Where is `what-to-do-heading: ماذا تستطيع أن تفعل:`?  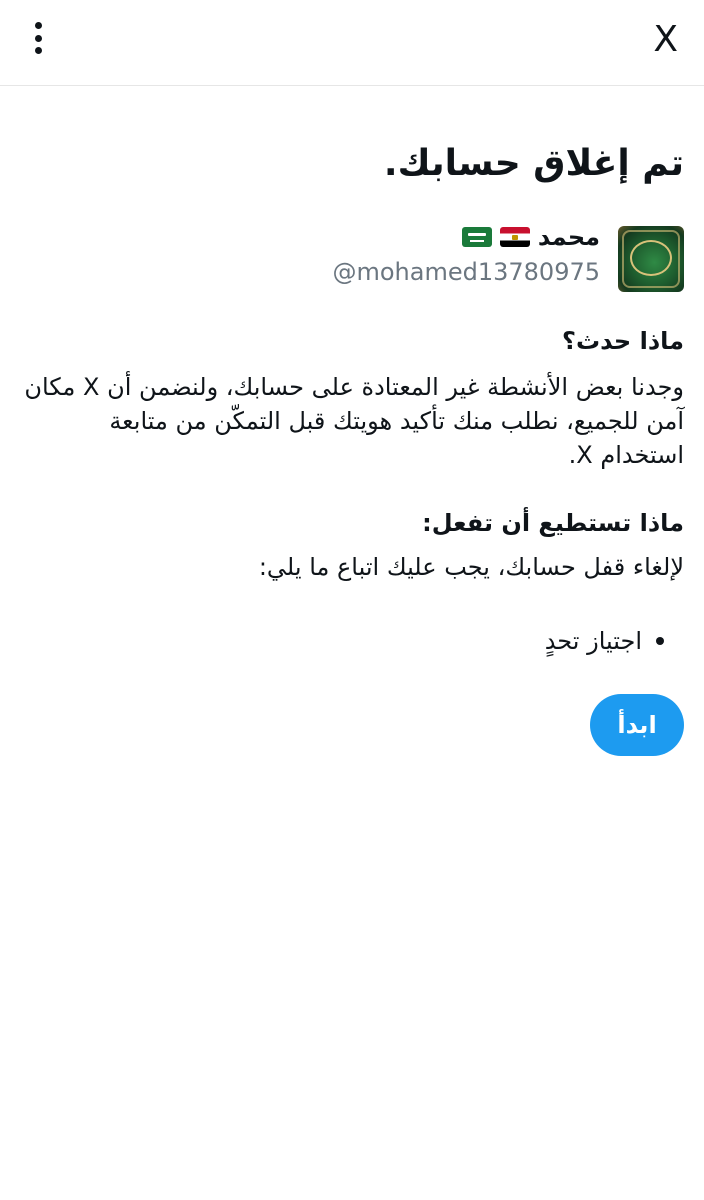
what-to-do-heading: ماذا تستطيع أن تفعل: is located at coordinates (553, 523).